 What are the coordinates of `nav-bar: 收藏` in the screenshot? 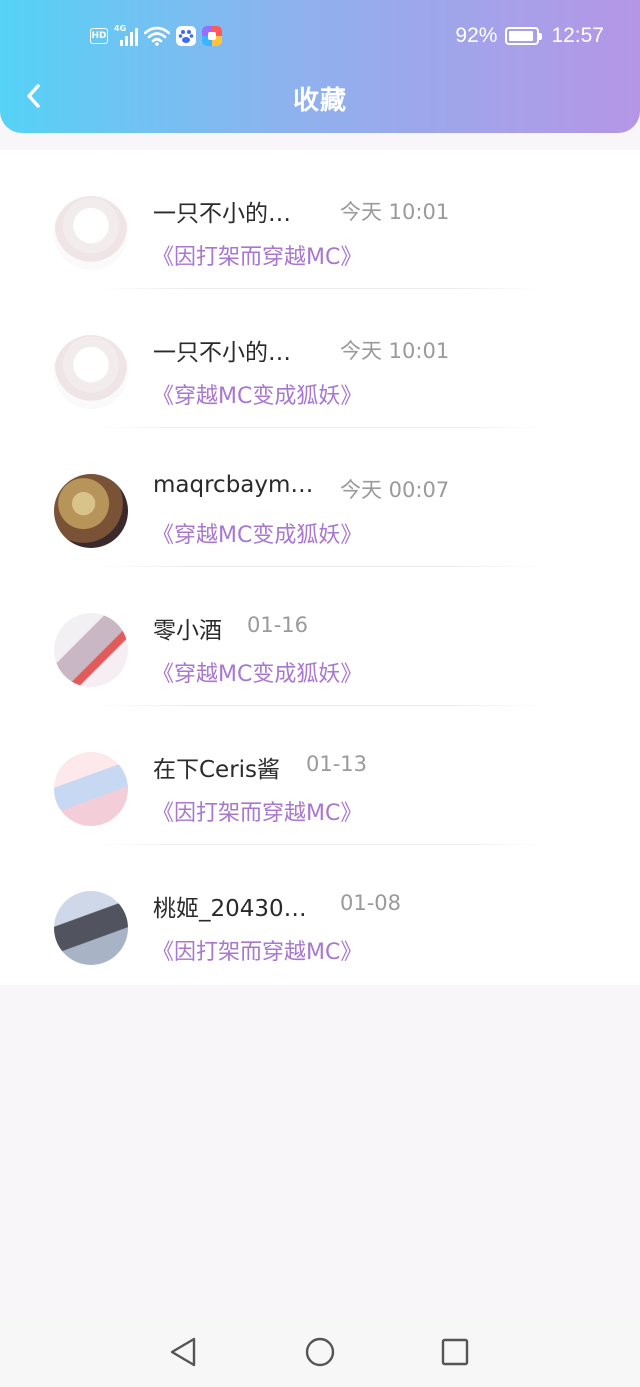 It's located at (320, 96).